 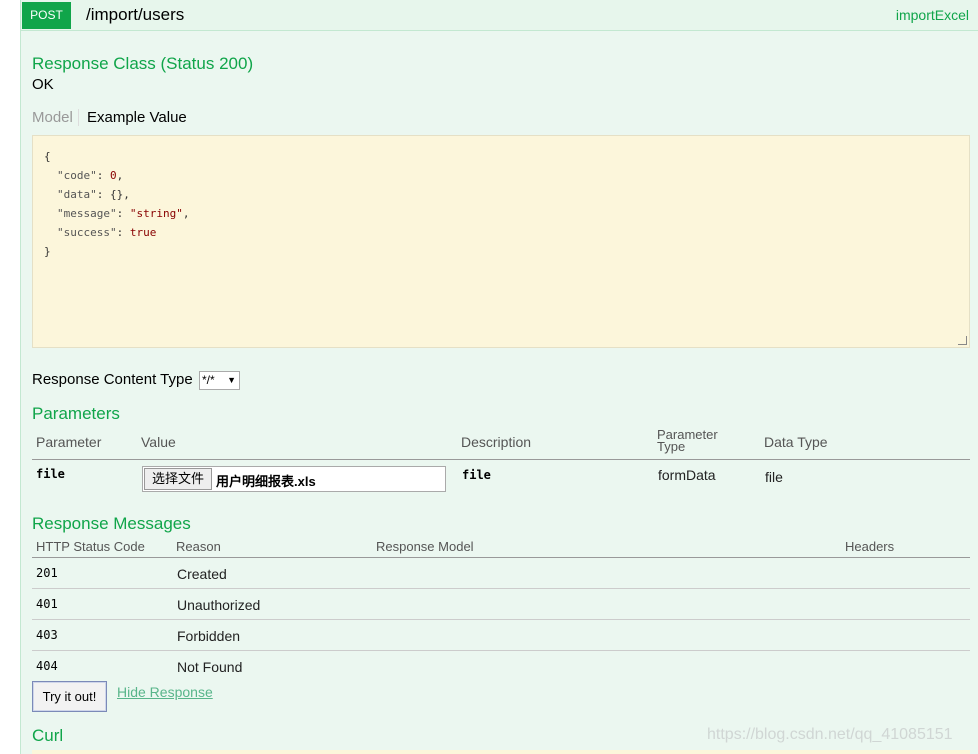 What do you see at coordinates (796, 442) in the screenshot?
I see `col-header-data-type: Data Type` at bounding box center [796, 442].